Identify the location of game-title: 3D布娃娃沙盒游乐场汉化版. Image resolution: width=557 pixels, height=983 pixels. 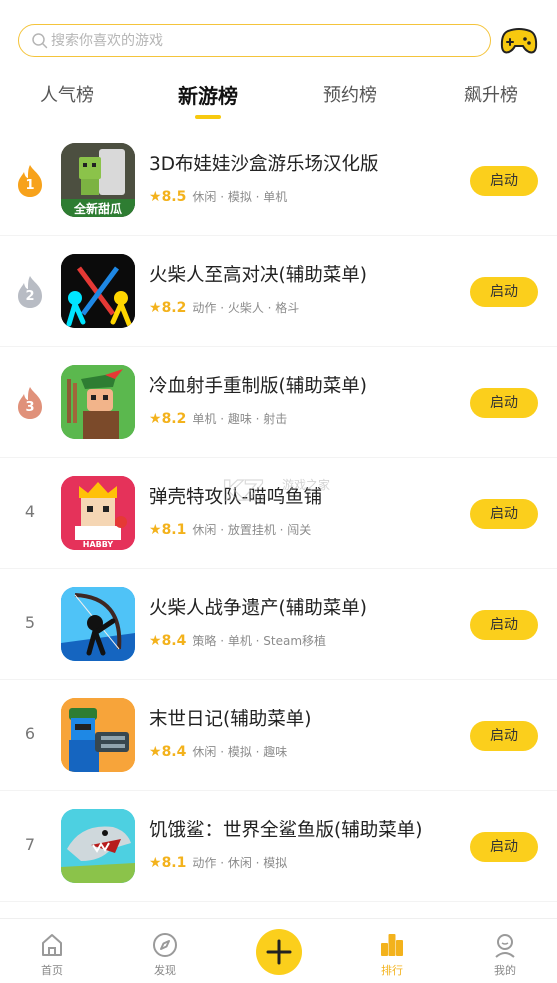
(264, 164).